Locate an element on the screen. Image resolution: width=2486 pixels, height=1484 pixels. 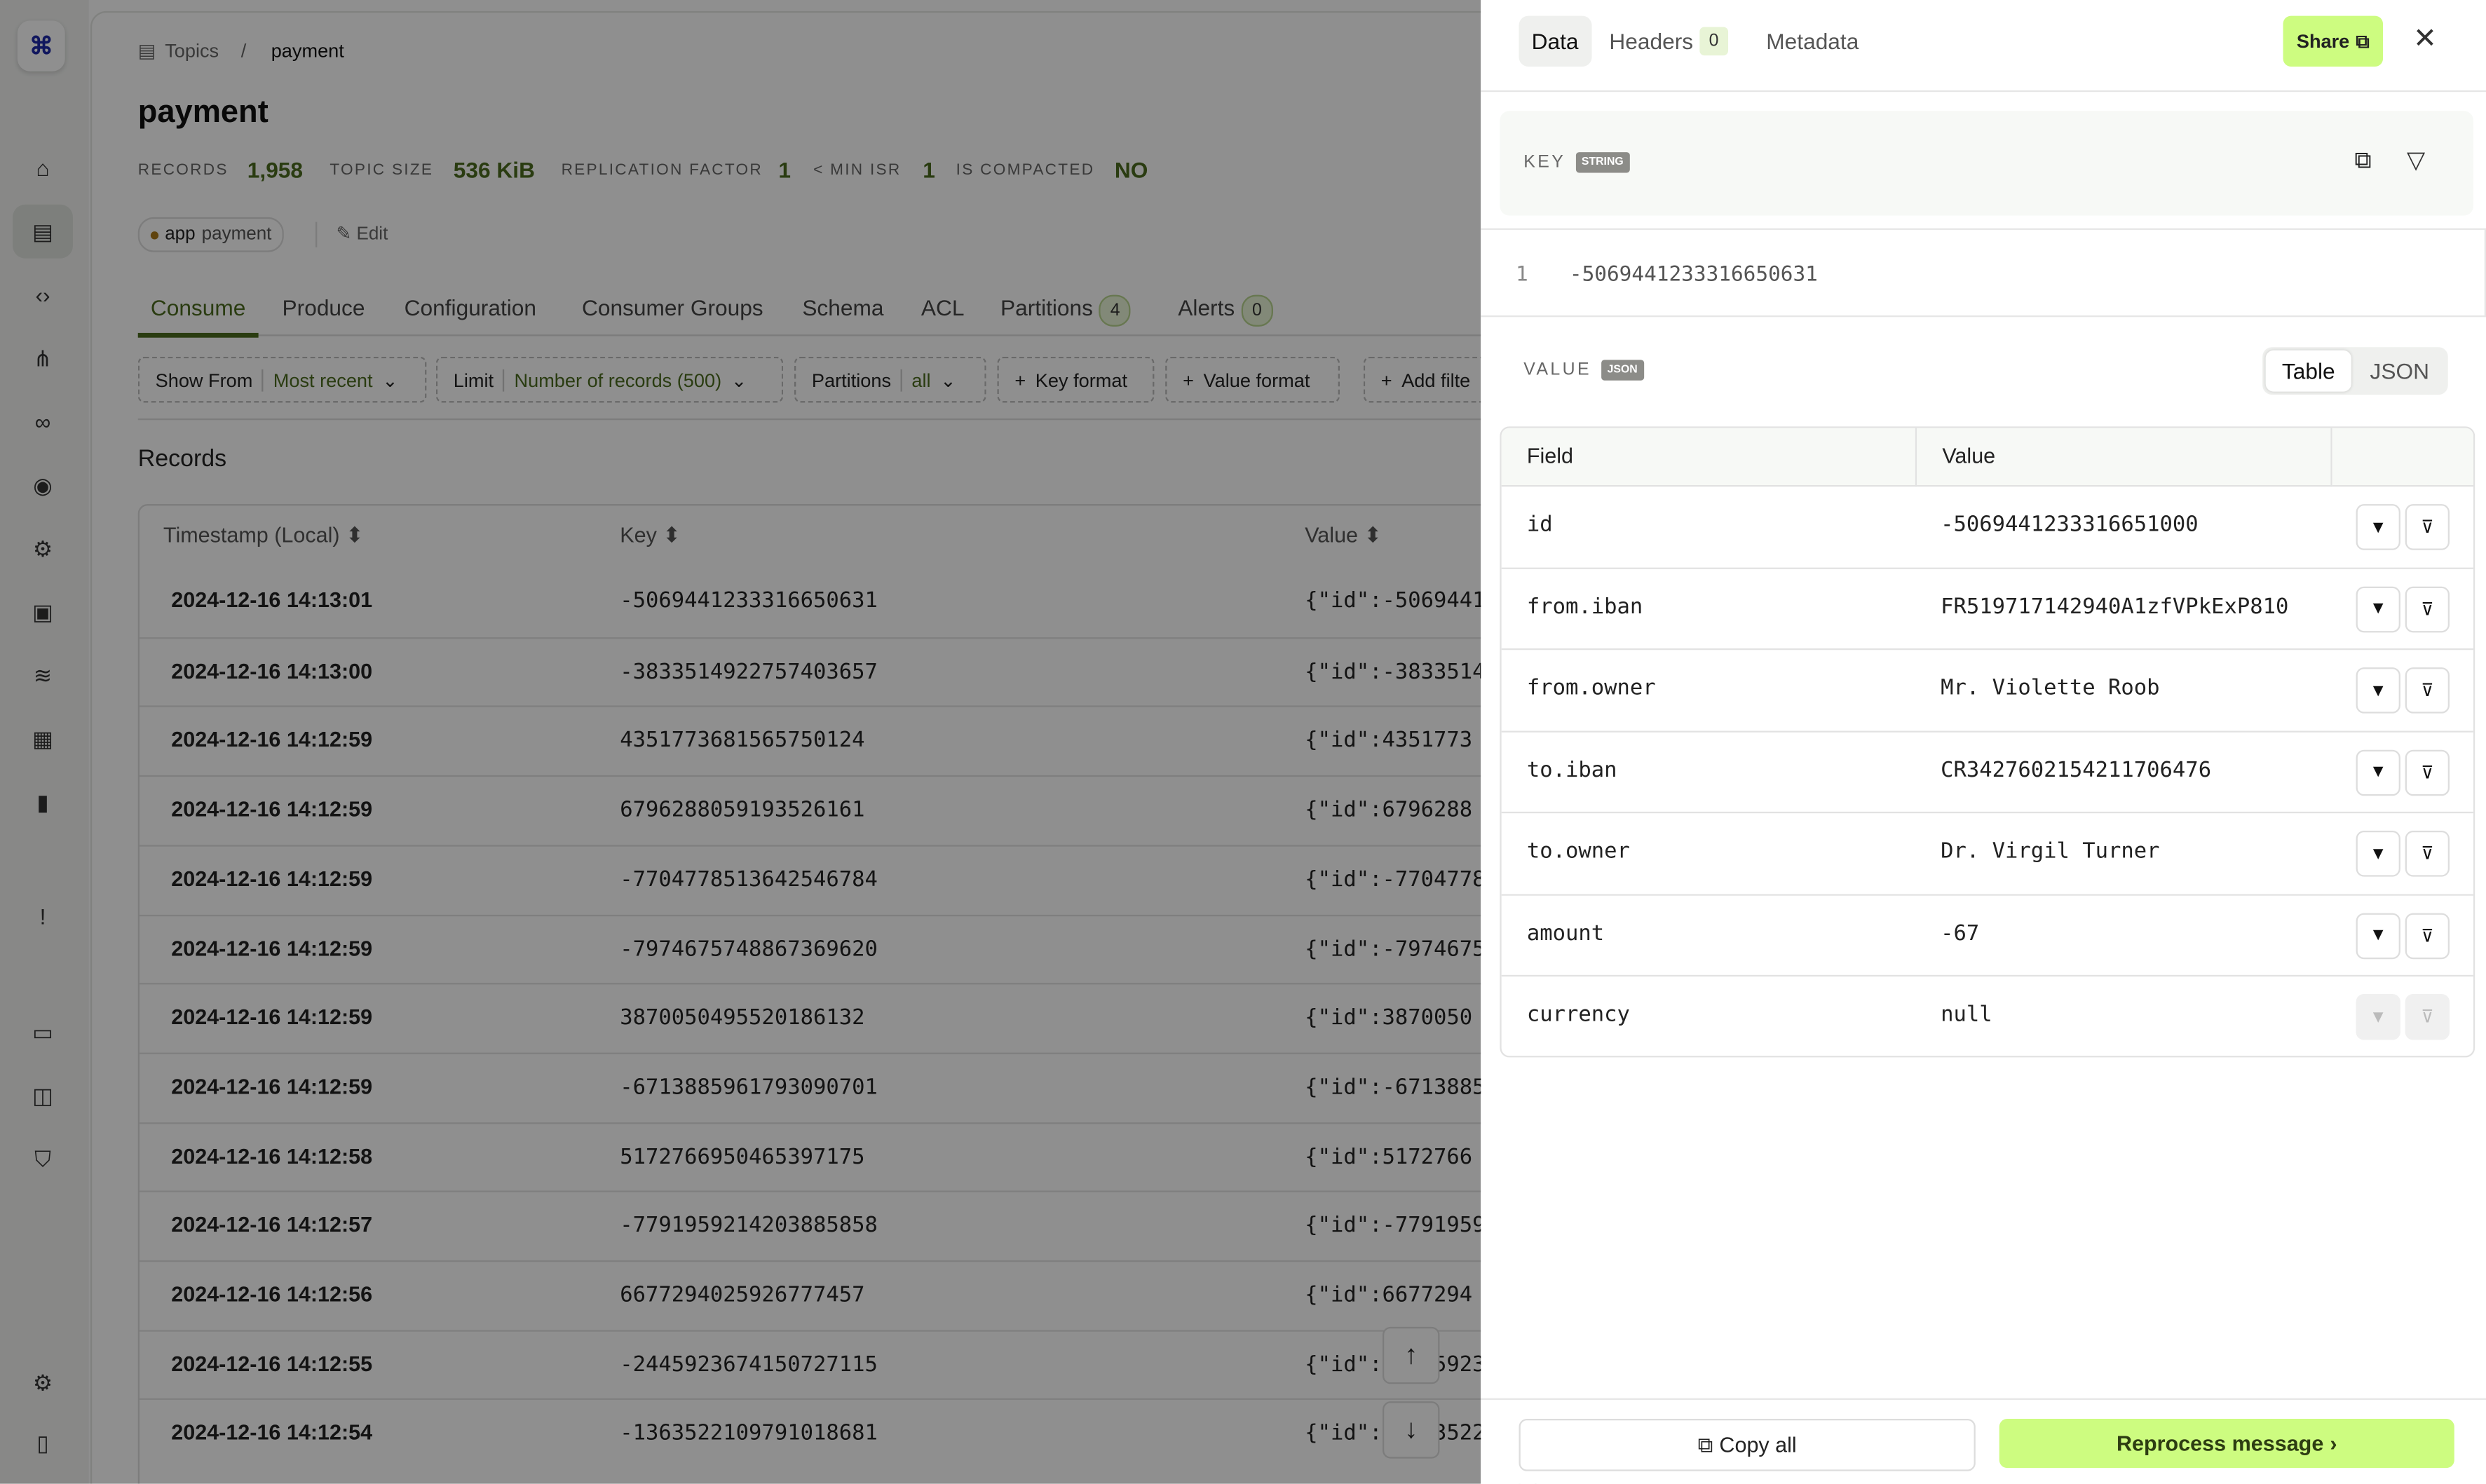
value-row: currency null ▼ ⊽ is located at coordinates (1987, 1015).